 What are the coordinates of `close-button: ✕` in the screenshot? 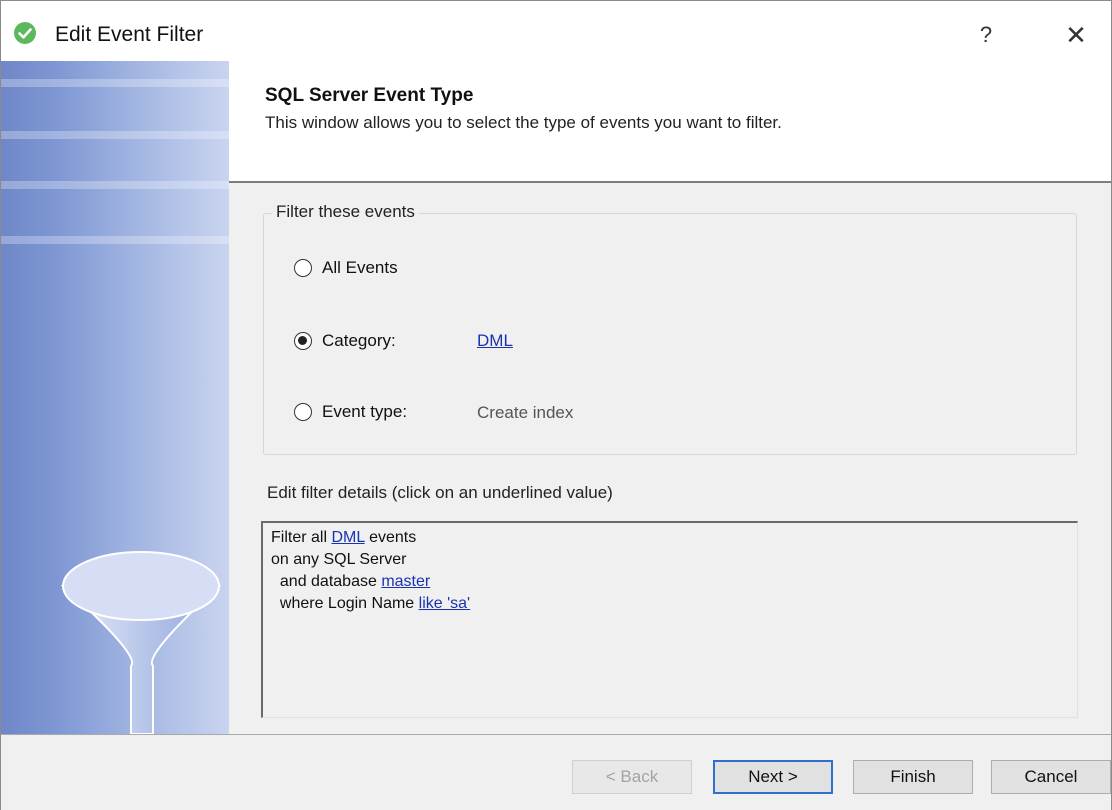 It's located at (1076, 35).